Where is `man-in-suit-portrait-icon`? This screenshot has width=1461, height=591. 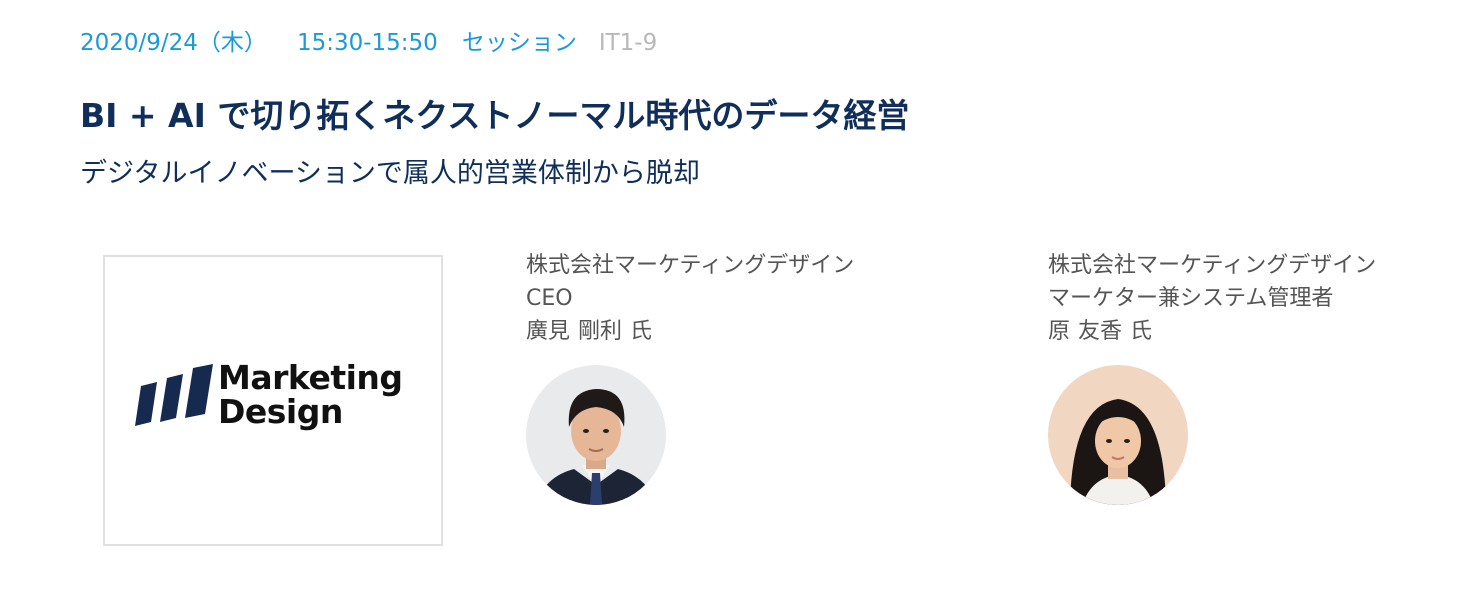 man-in-suit-portrait-icon is located at coordinates (596, 435).